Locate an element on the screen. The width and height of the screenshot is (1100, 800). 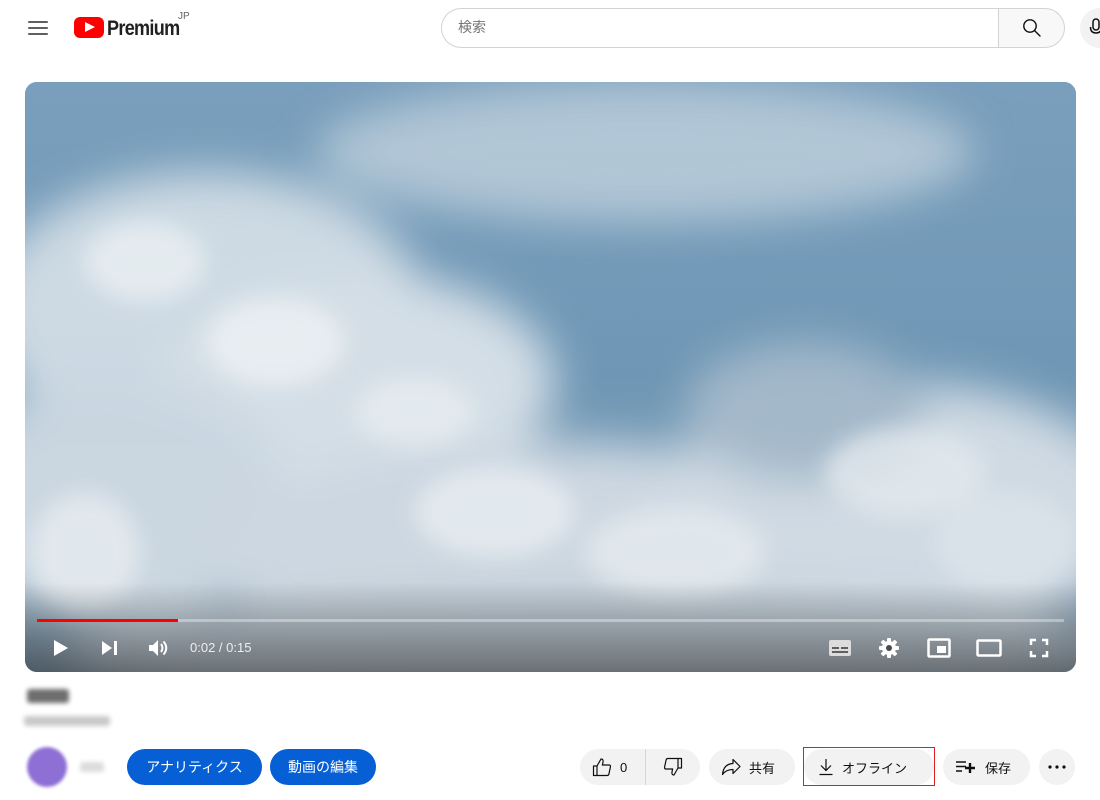
voice-search-button is located at coordinates (1090, 28).